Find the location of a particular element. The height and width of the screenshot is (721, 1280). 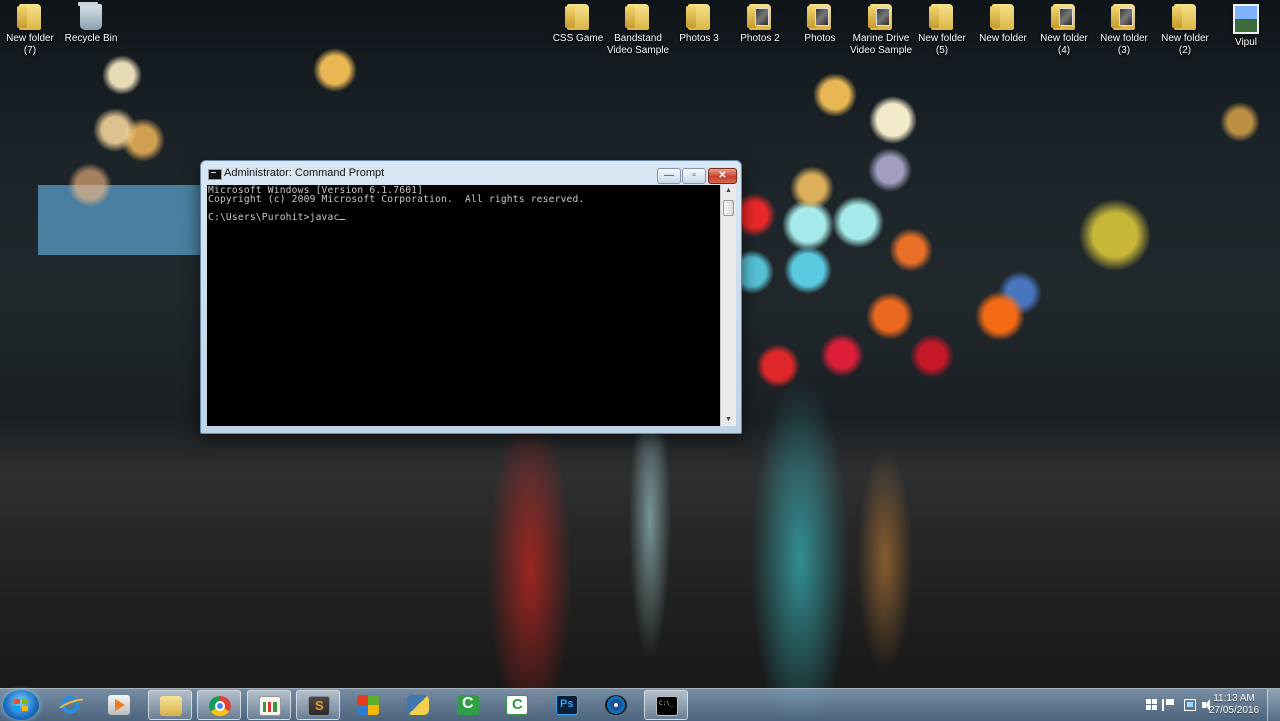

desktop-icon-recycle-bin: Recycle Bin is located at coordinates (91, 23).